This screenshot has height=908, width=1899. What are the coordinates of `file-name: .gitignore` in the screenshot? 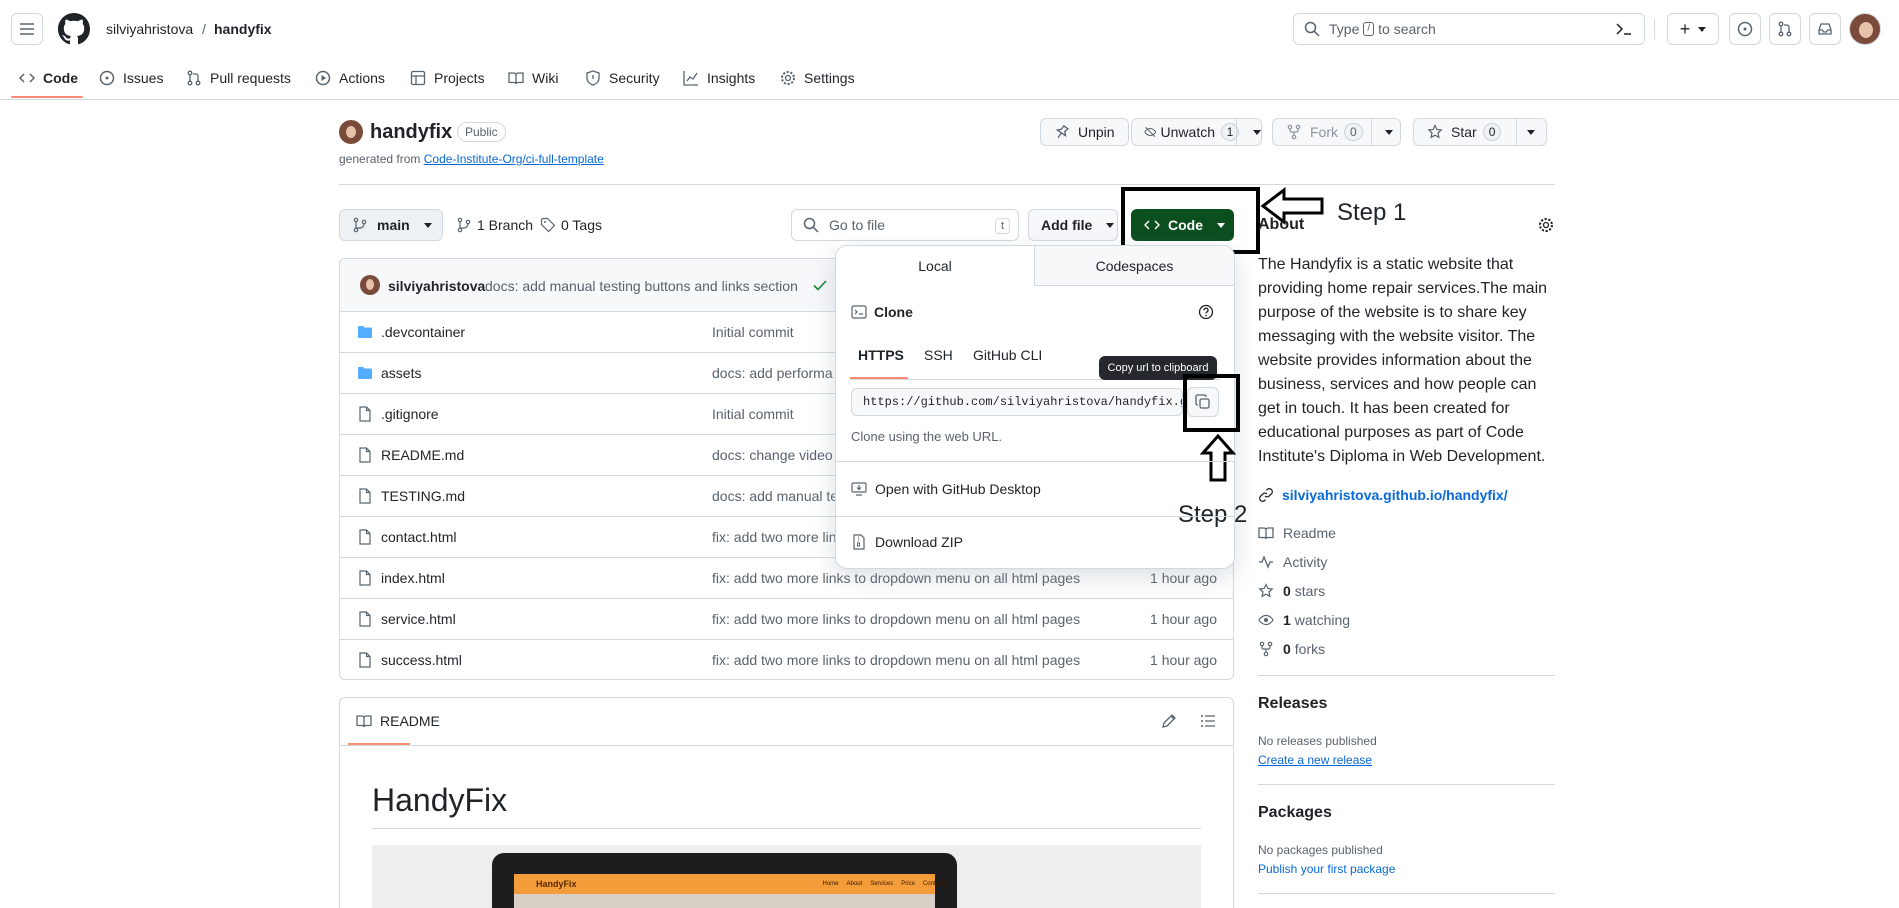 It's located at (410, 414).